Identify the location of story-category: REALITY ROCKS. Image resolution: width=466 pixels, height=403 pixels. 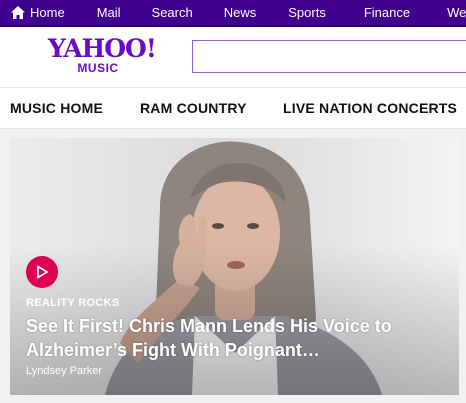
(73, 303).